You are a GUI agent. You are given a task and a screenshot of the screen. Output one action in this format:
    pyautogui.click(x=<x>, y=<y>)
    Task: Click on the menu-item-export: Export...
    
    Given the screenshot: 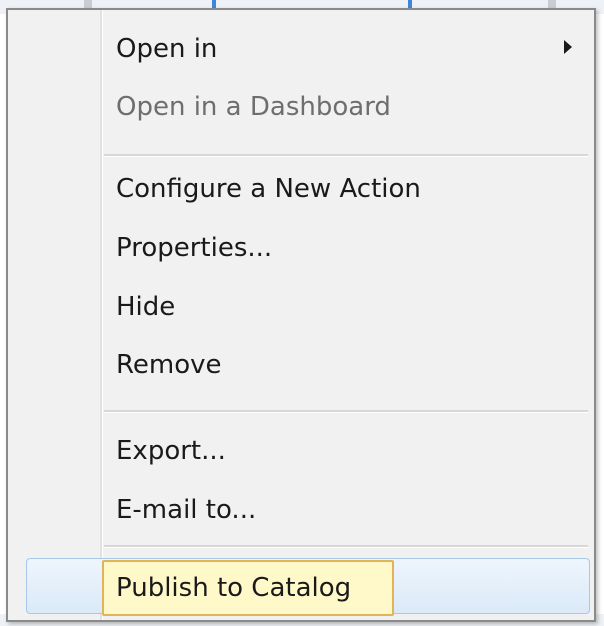 What is the action you would take?
    pyautogui.click(x=171, y=451)
    